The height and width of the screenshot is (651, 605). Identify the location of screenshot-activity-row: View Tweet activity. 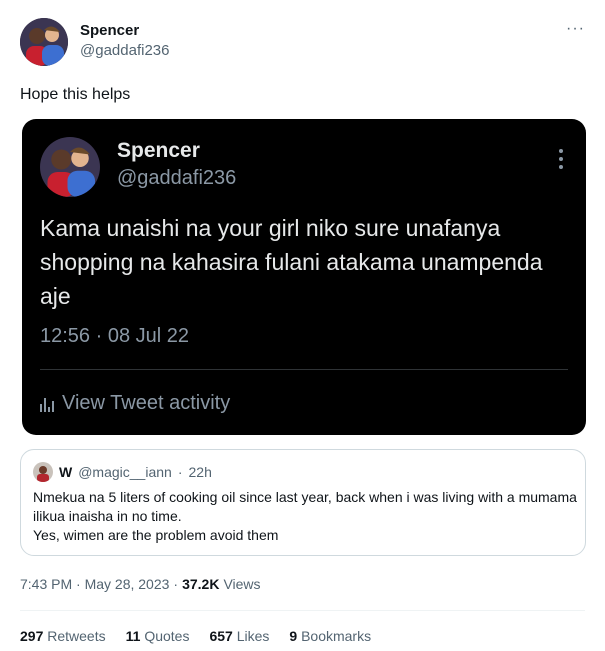
(135, 403).